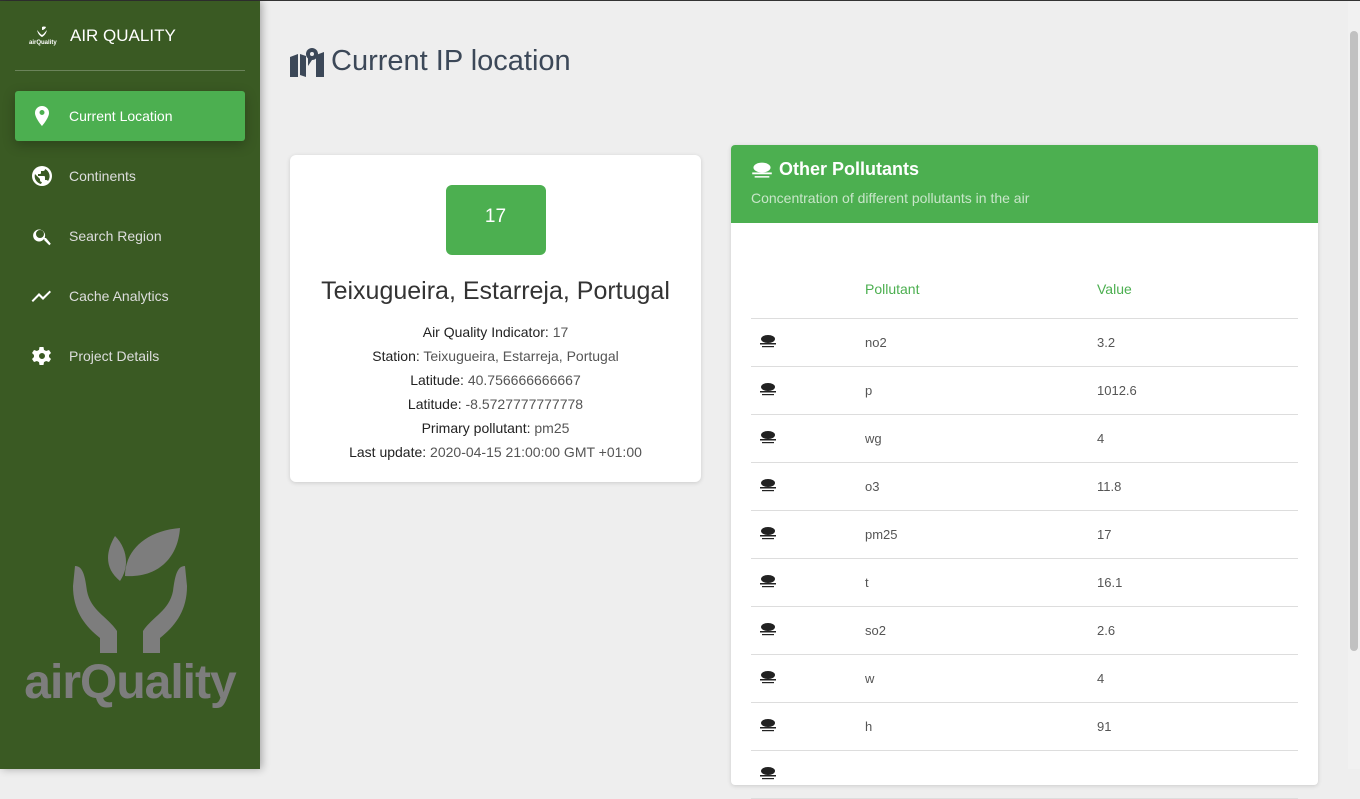 Image resolution: width=1360 pixels, height=799 pixels. What do you see at coordinates (1197, 390) in the screenshot?
I see `pollutant-value: 1012.6` at bounding box center [1197, 390].